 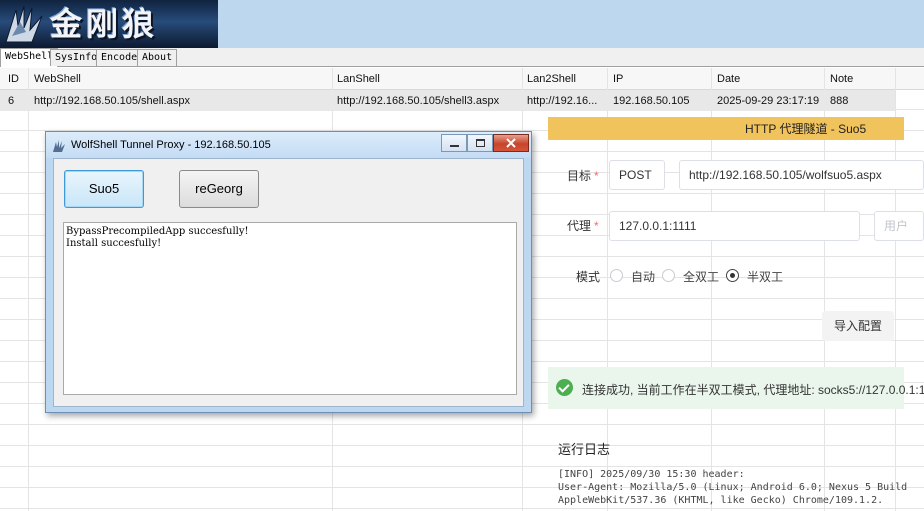 I want to click on method-select: POST, so click(x=637, y=175).